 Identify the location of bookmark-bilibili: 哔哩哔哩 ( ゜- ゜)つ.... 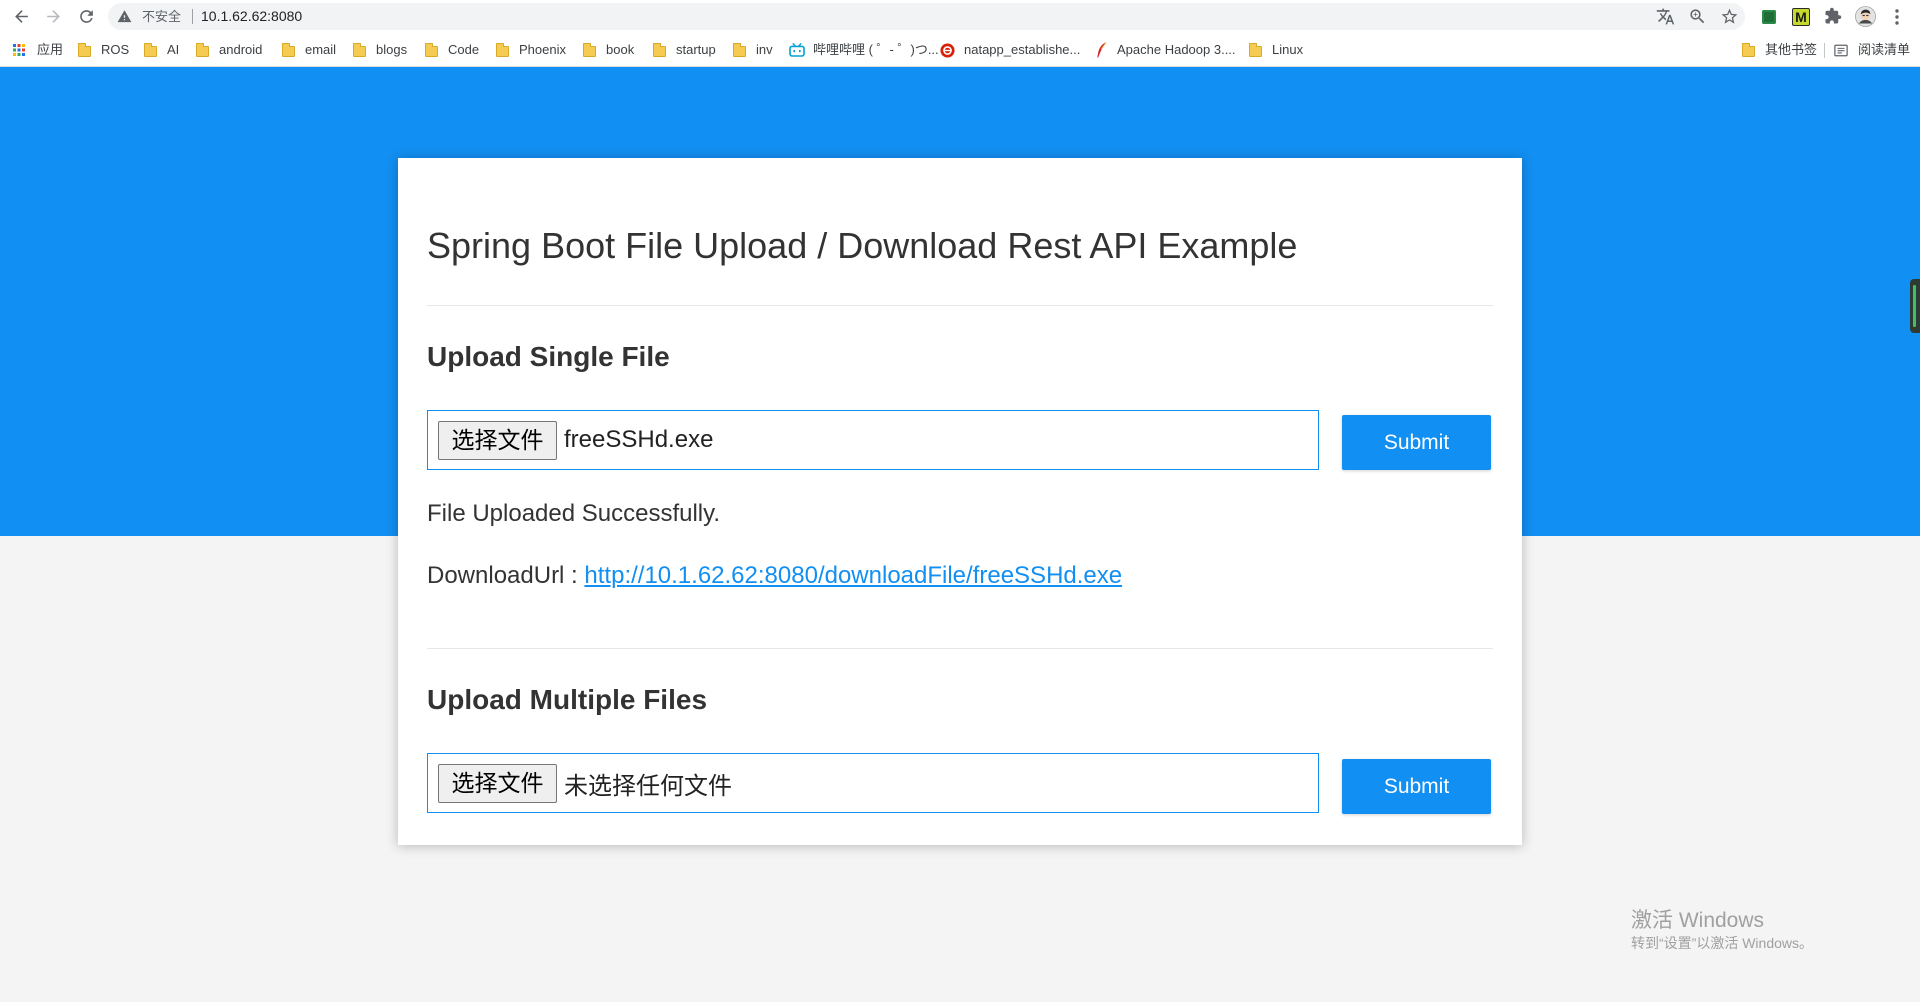
(864, 50).